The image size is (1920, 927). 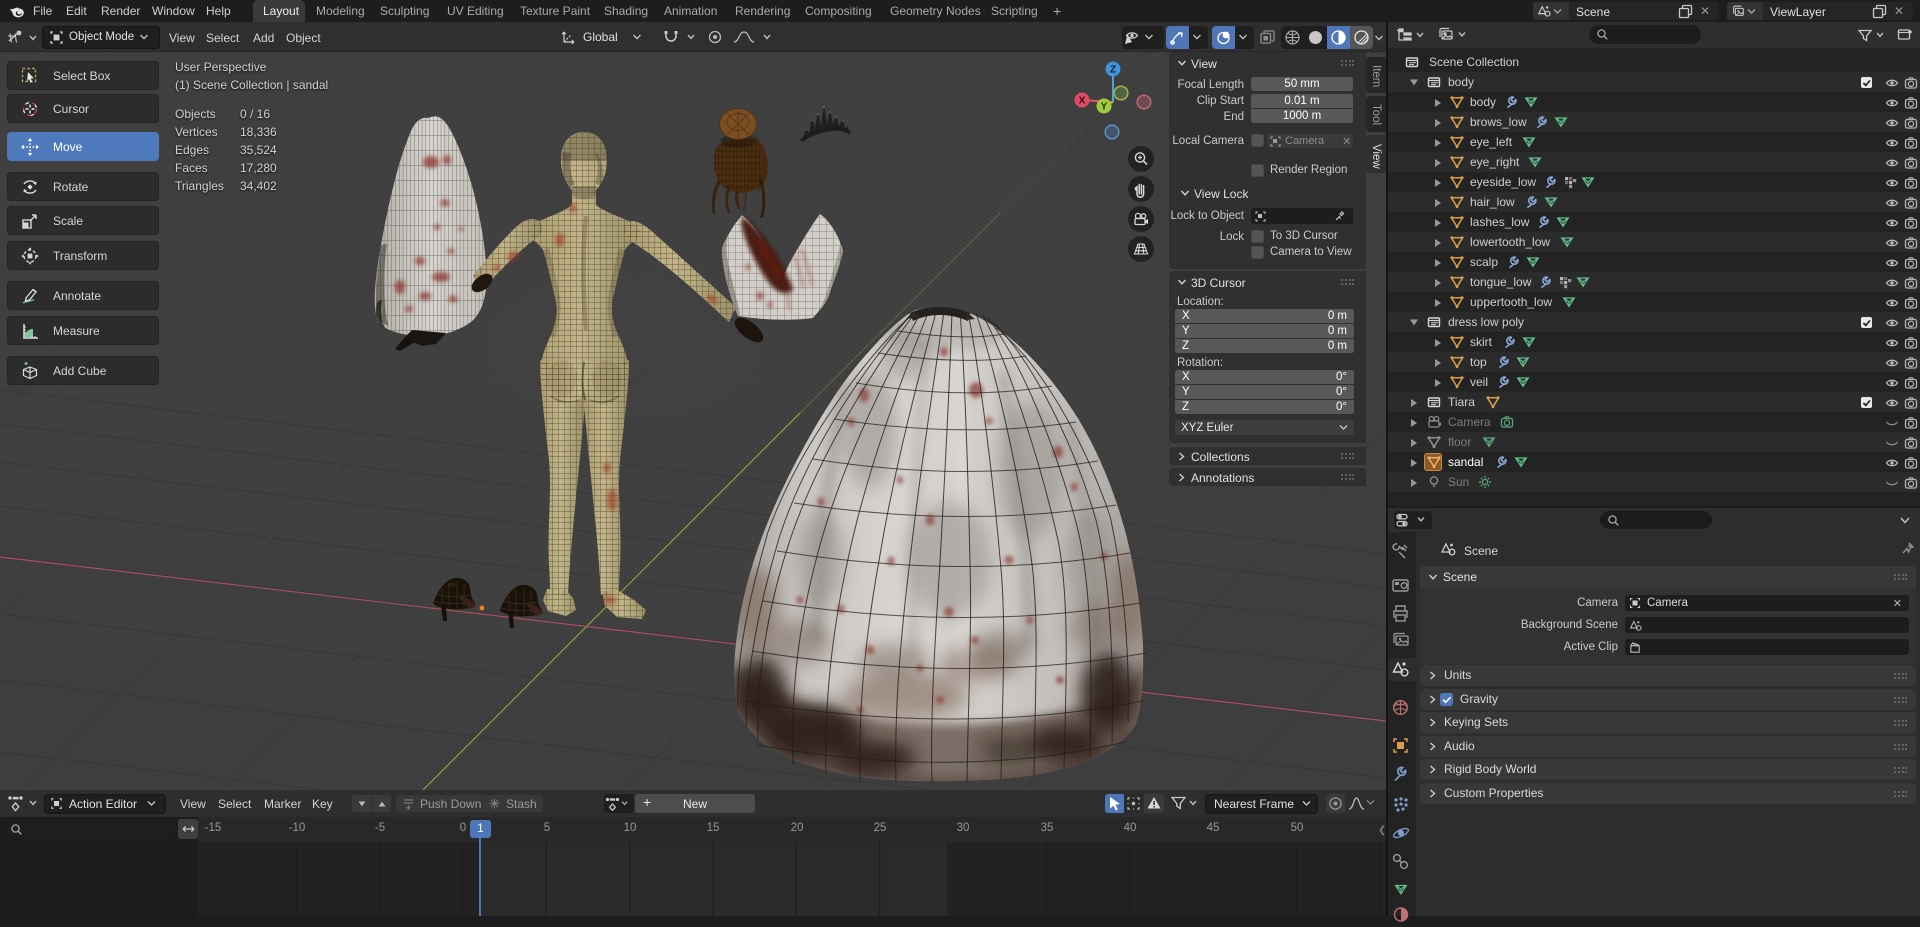 What do you see at coordinates (1113, 70) in the screenshot?
I see `svg-text: Z` at bounding box center [1113, 70].